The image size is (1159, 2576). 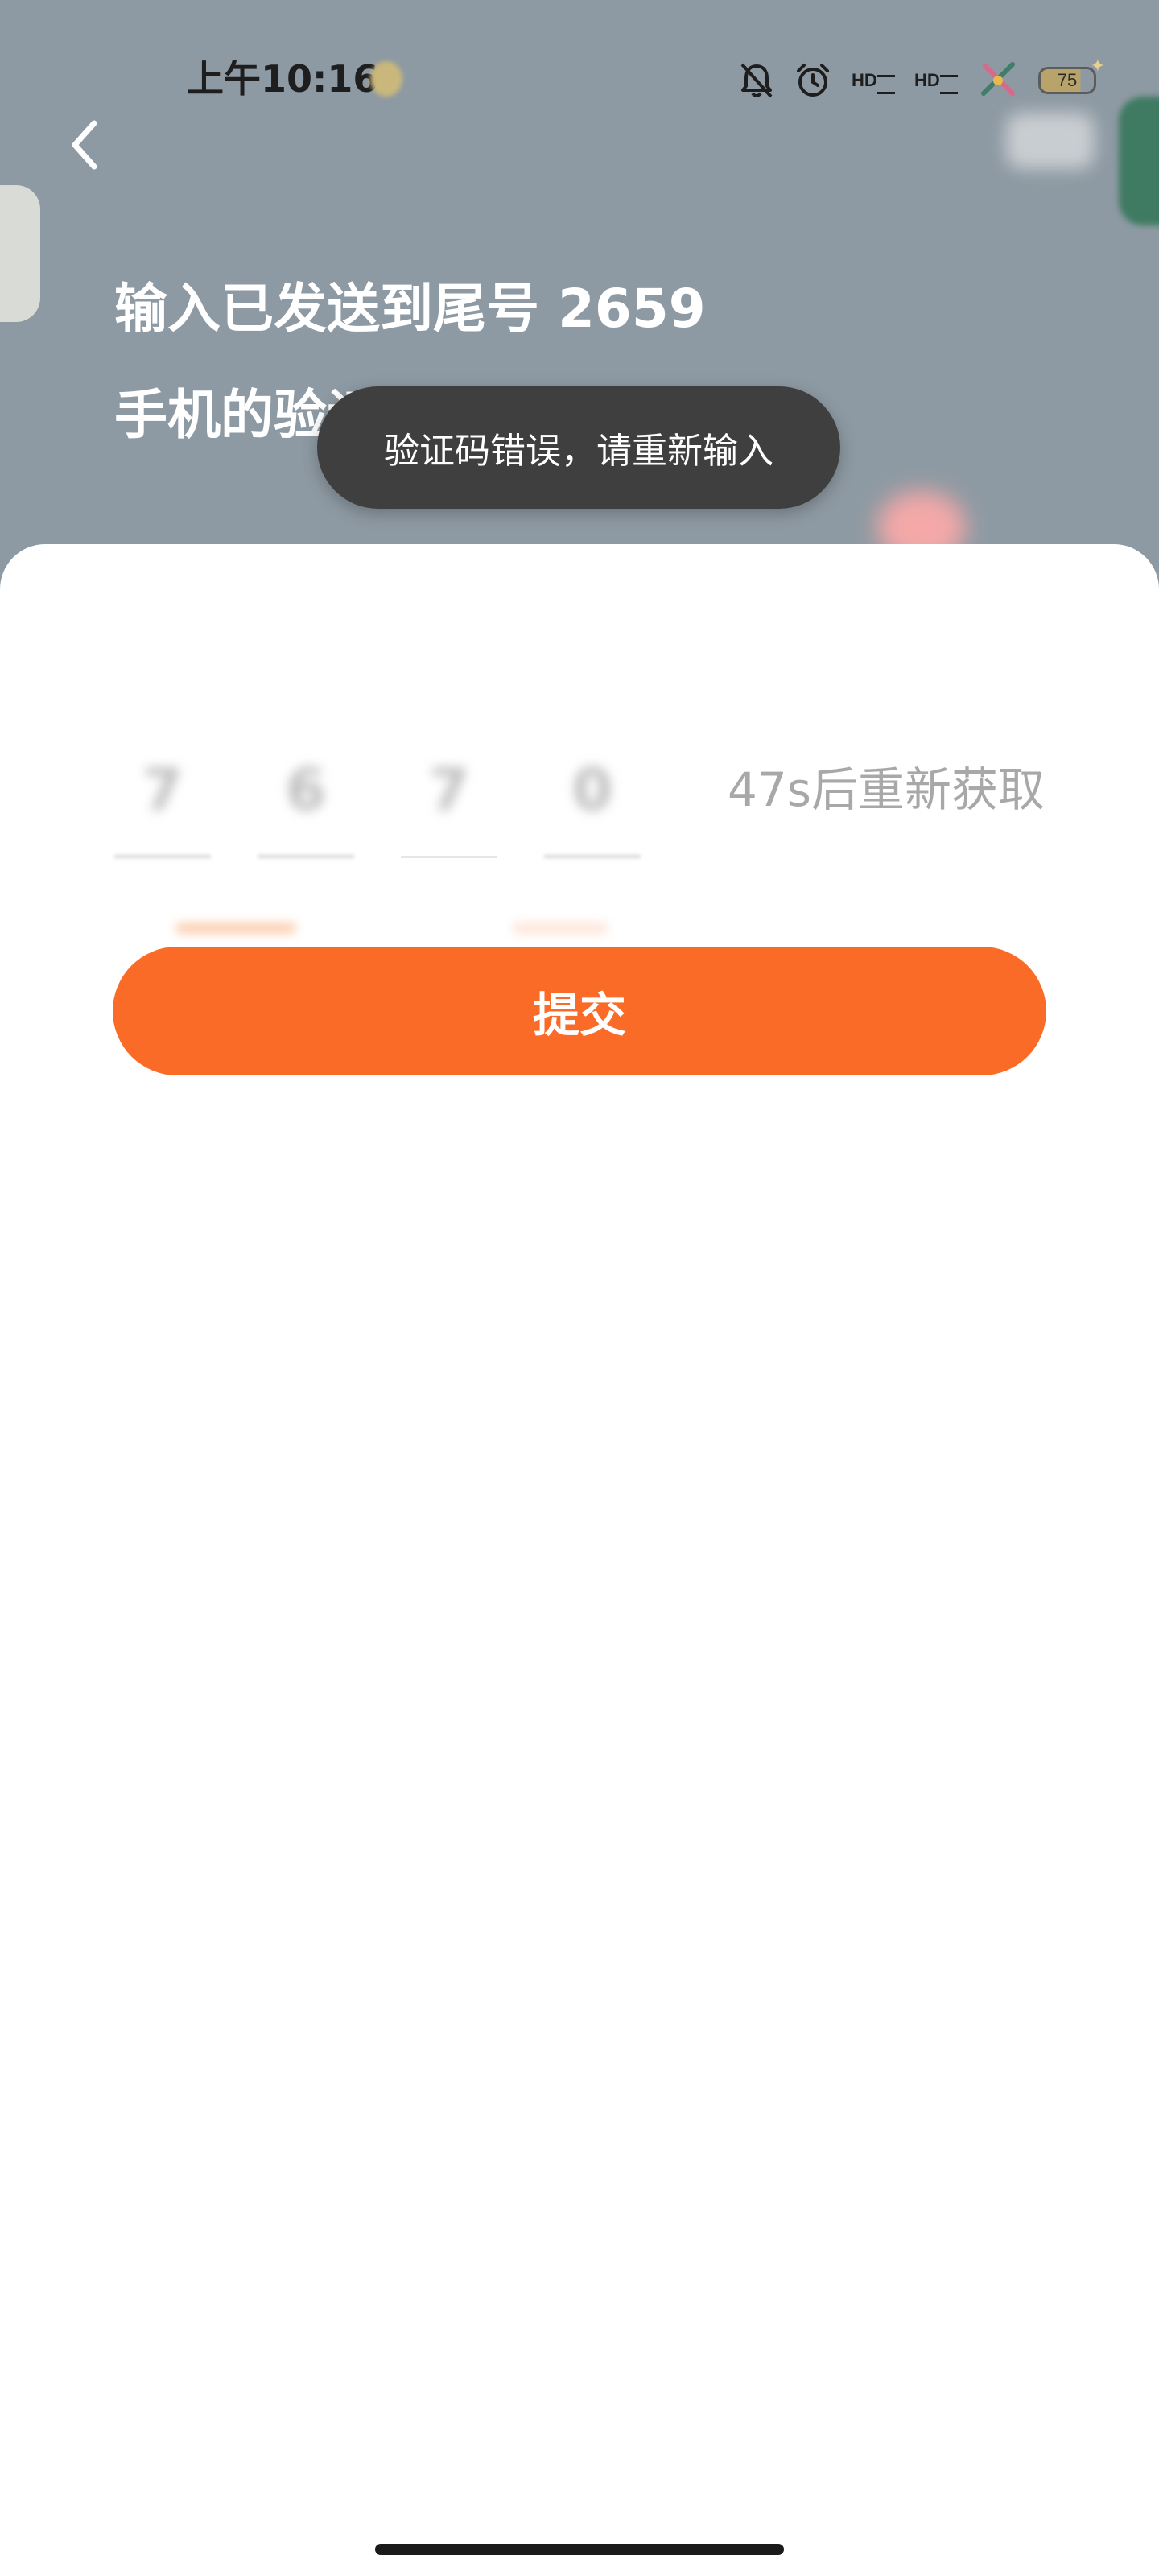 I want to click on app-notification-icon, so click(x=998, y=79).